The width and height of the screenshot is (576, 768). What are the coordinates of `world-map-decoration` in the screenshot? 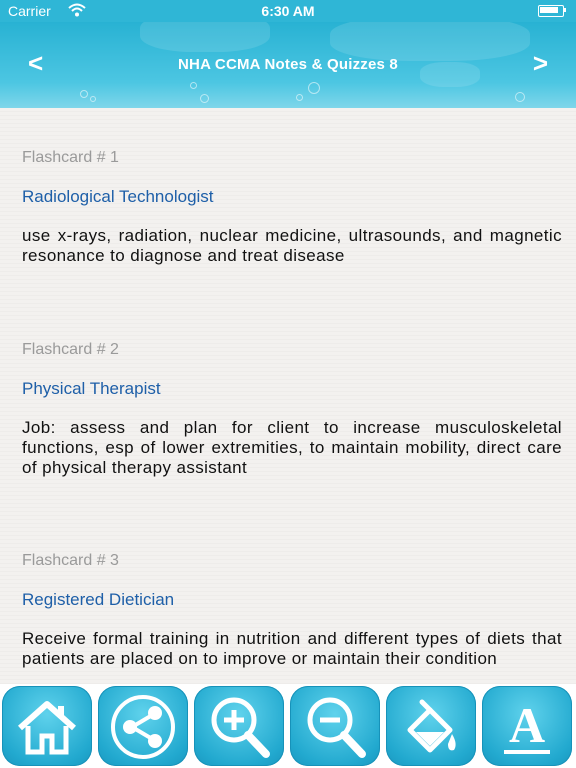 It's located at (205, 37).